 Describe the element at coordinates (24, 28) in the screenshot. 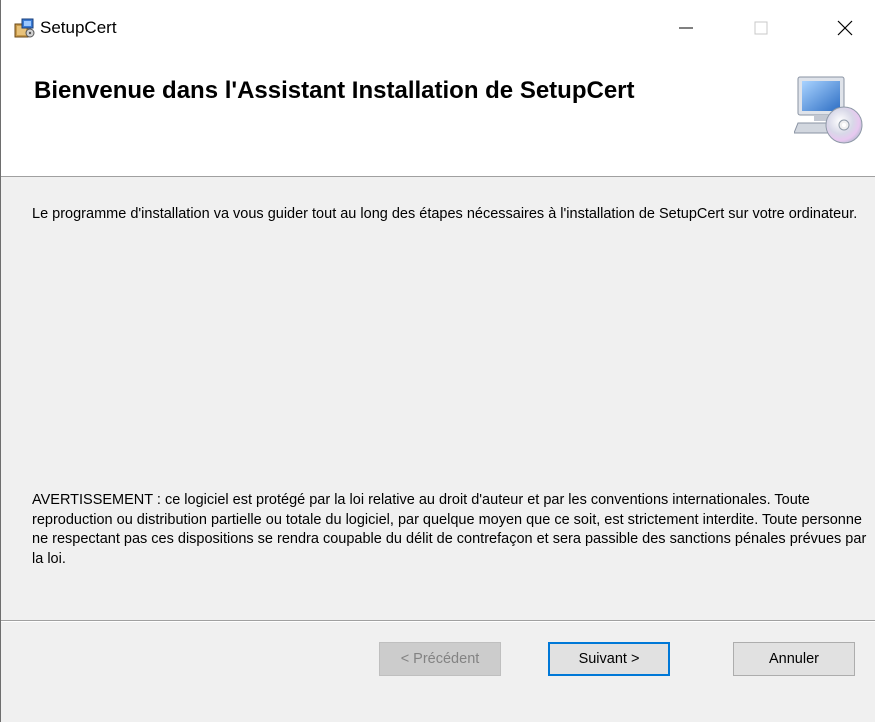

I see `installer-app-icon` at that location.